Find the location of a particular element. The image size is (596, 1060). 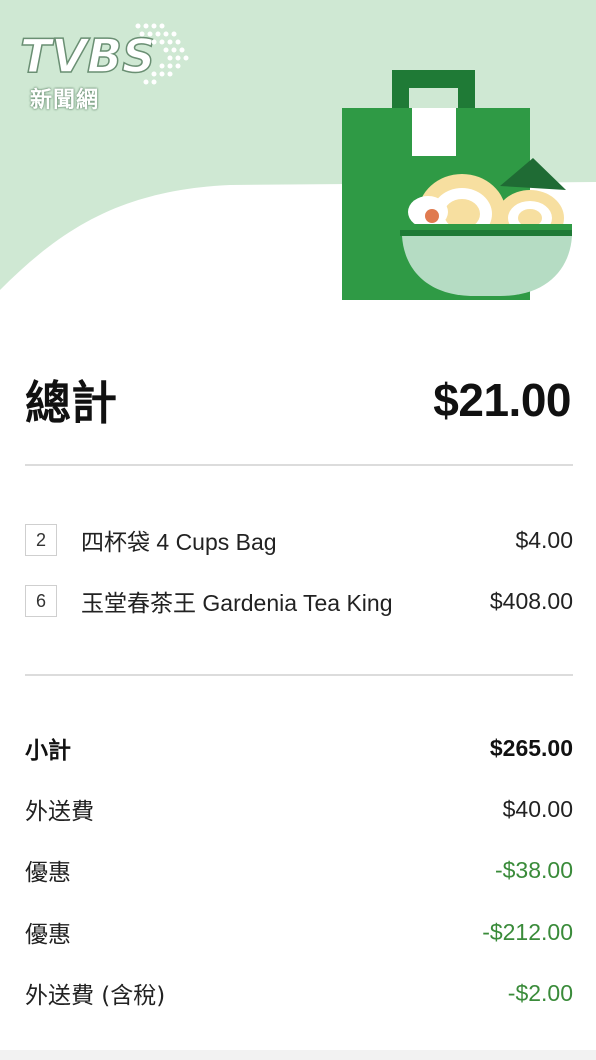

discount-value: -$38.00 is located at coordinates (533, 869).